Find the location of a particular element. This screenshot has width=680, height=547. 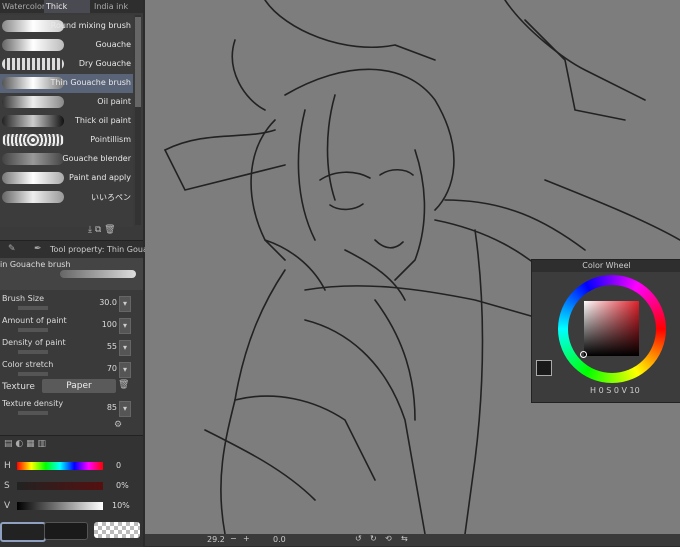

value-slider is located at coordinates (60, 506).